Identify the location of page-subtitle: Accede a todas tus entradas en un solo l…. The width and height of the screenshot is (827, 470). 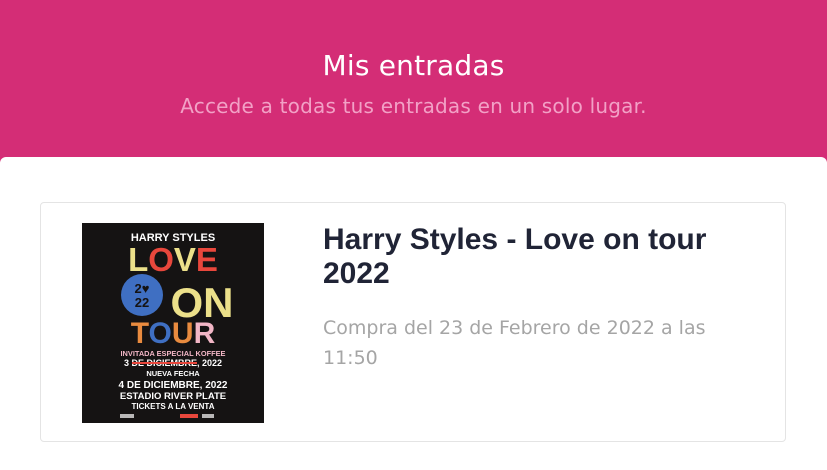
(413, 106).